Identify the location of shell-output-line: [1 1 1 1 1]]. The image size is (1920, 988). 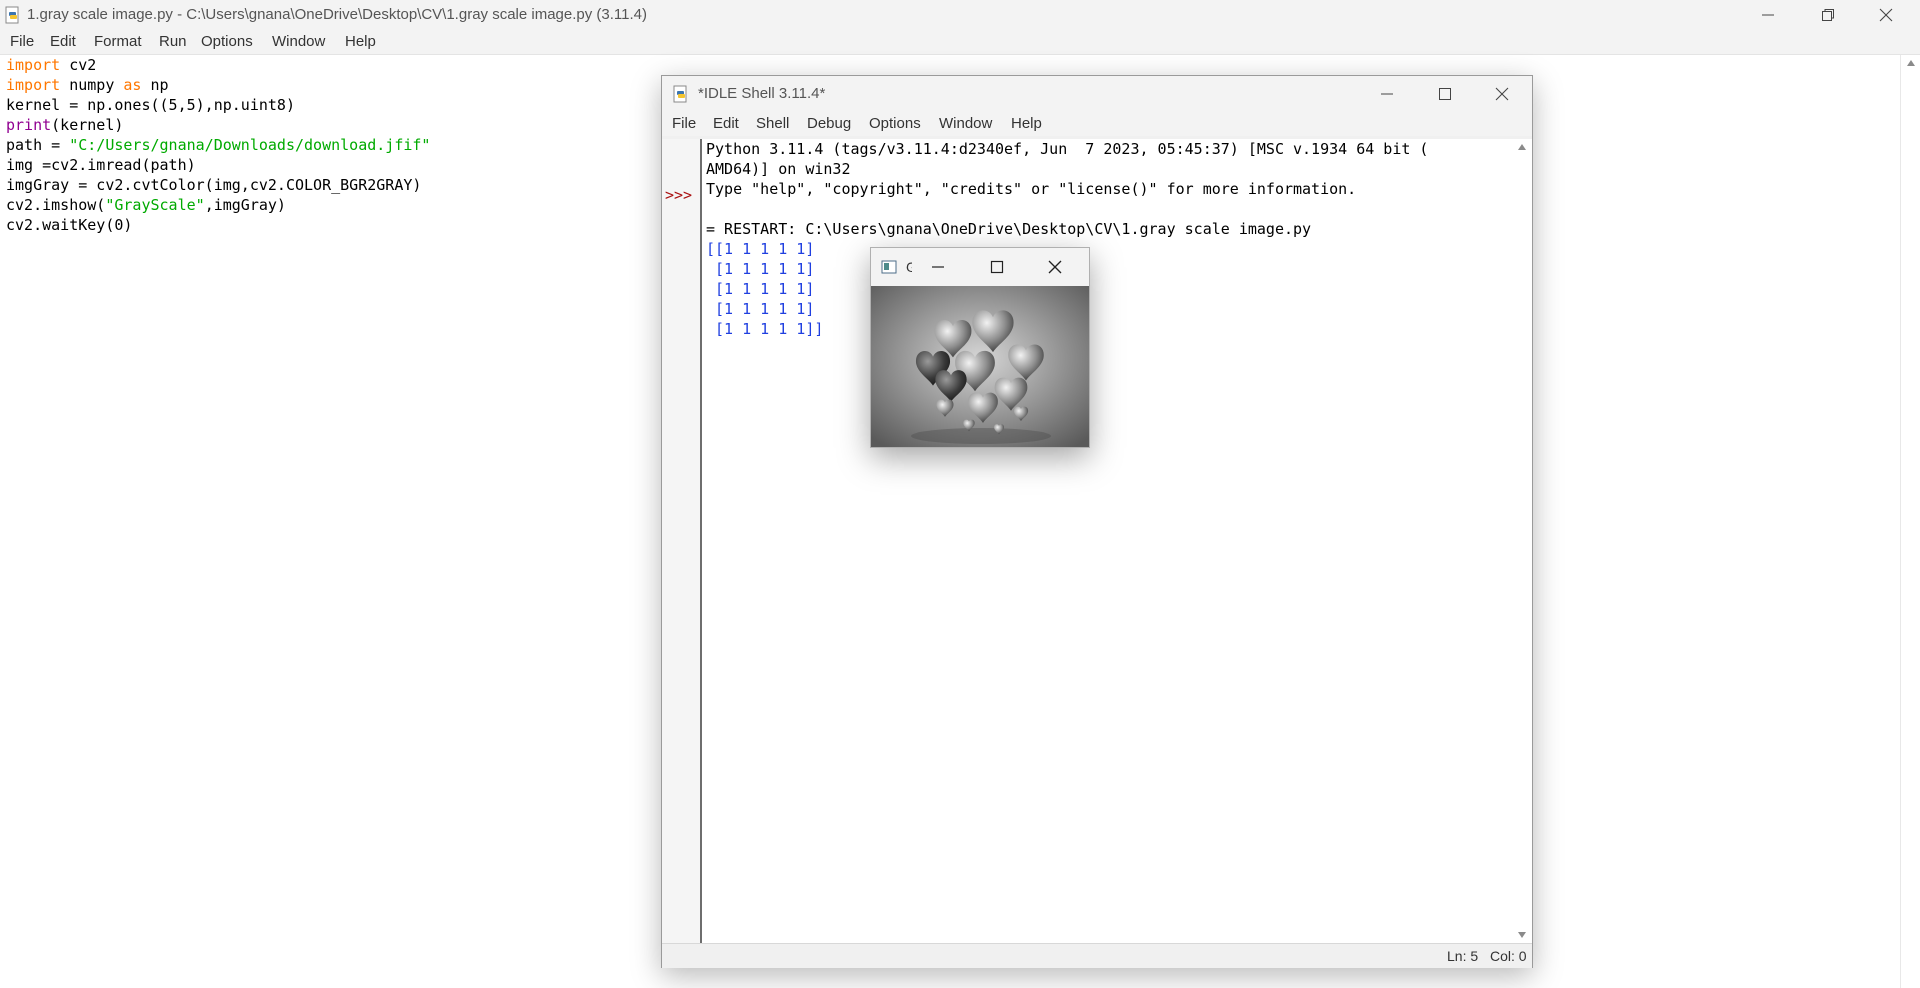
(765, 329).